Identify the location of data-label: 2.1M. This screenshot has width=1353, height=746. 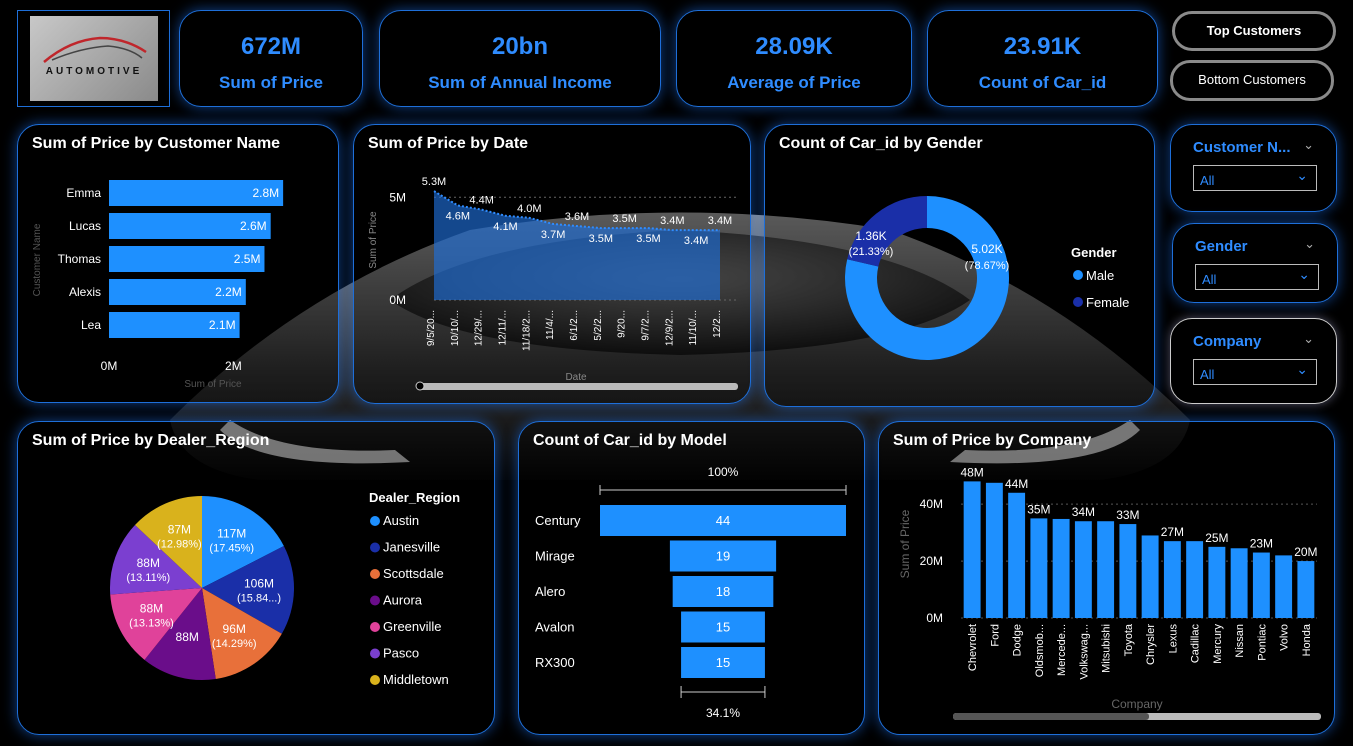
(222, 325).